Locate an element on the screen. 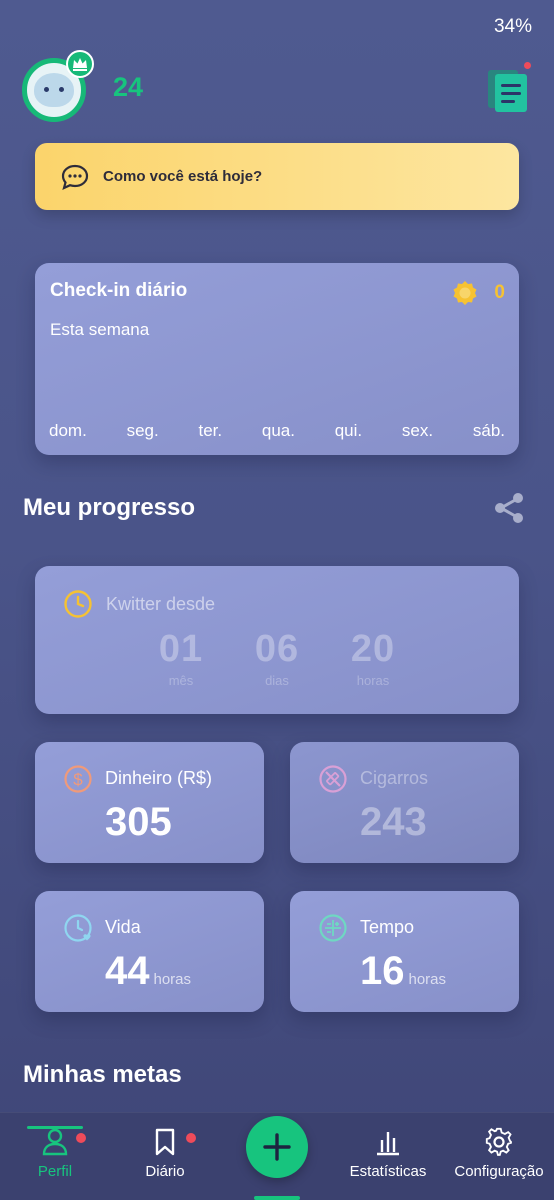 This screenshot has width=554, height=1200. no-smoking-icon is located at coordinates (333, 779).